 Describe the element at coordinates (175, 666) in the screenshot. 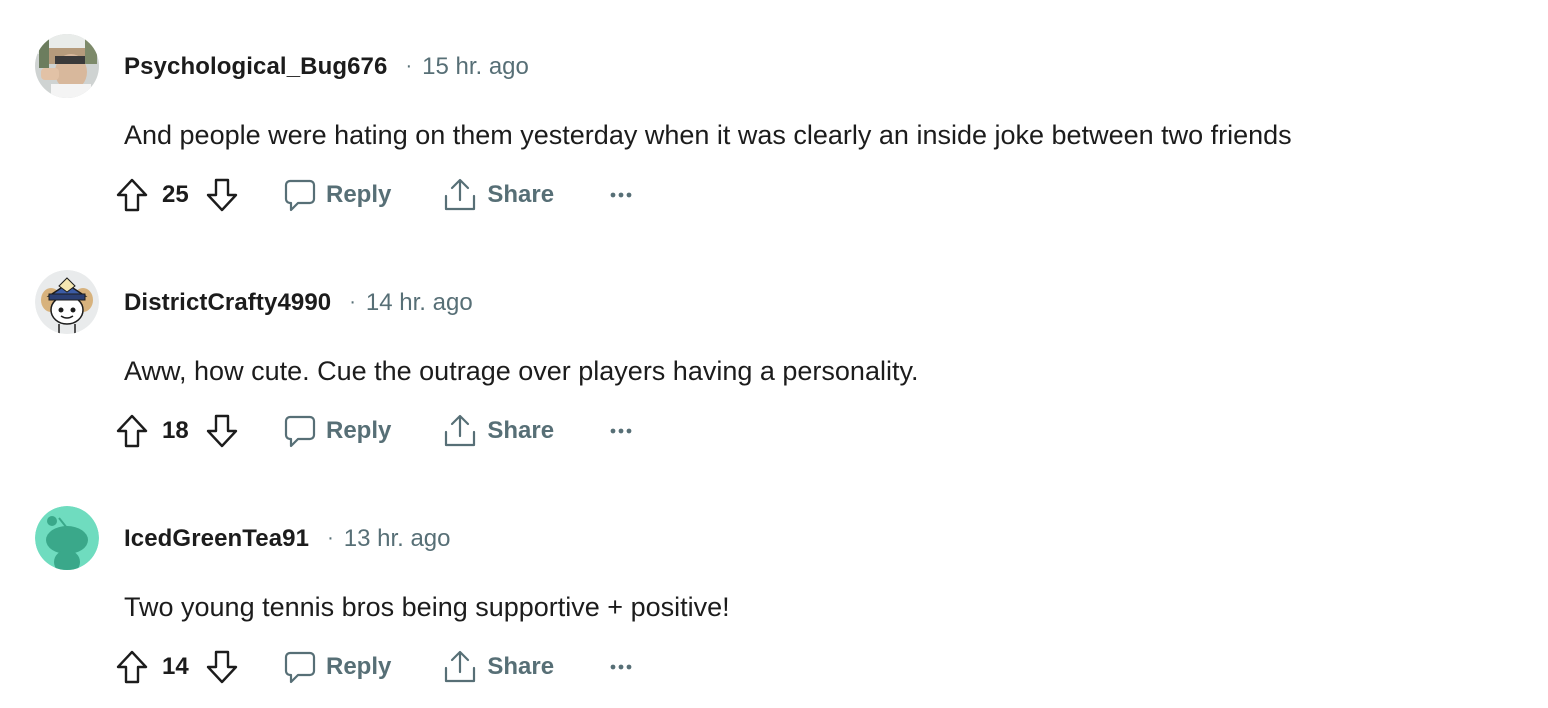

I see `vote-score: 14` at that location.